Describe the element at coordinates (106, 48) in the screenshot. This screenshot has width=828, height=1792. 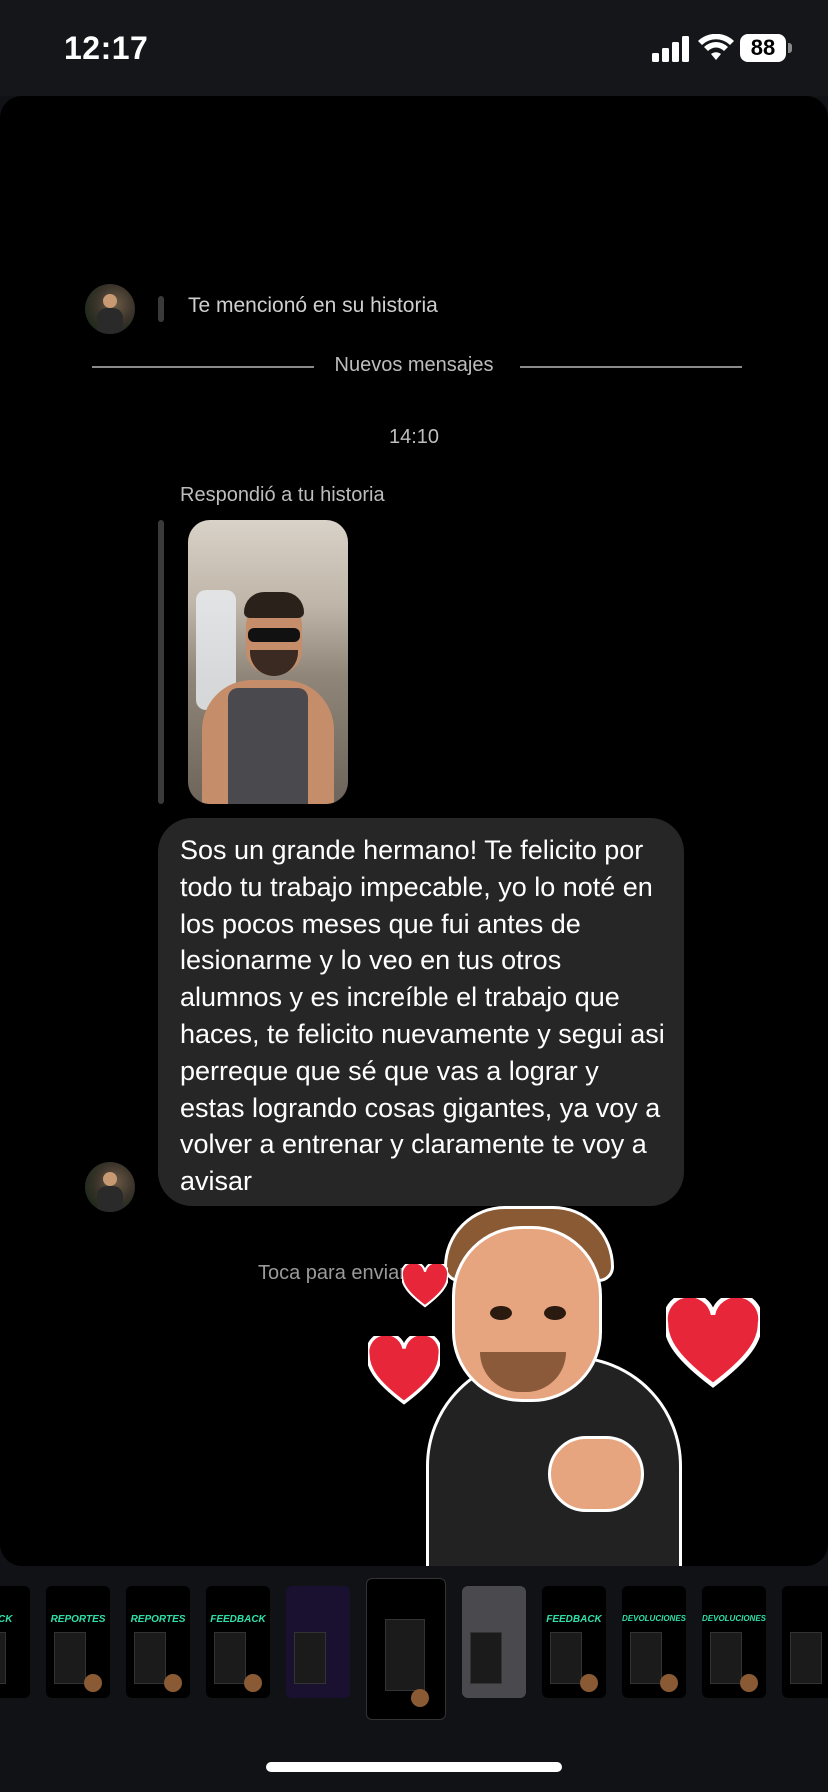
I see `status-time: 12:17` at that location.